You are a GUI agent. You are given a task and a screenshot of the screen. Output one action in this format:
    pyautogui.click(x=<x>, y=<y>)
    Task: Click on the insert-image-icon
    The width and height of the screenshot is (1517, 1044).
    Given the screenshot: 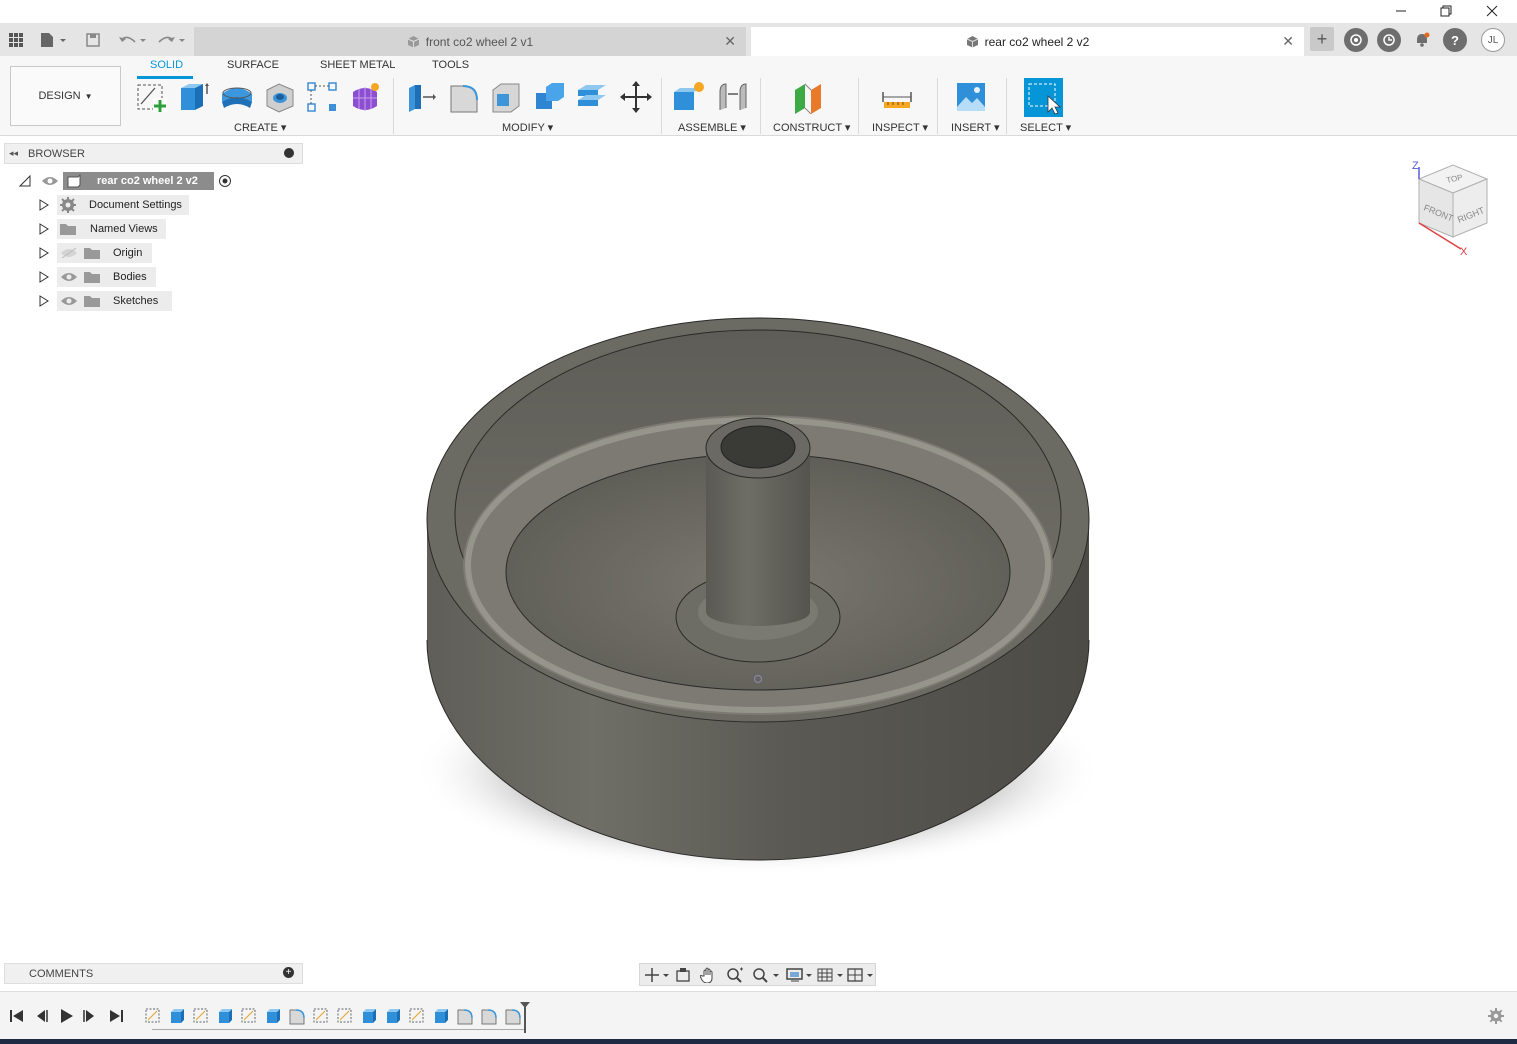 What is the action you would take?
    pyautogui.click(x=971, y=97)
    